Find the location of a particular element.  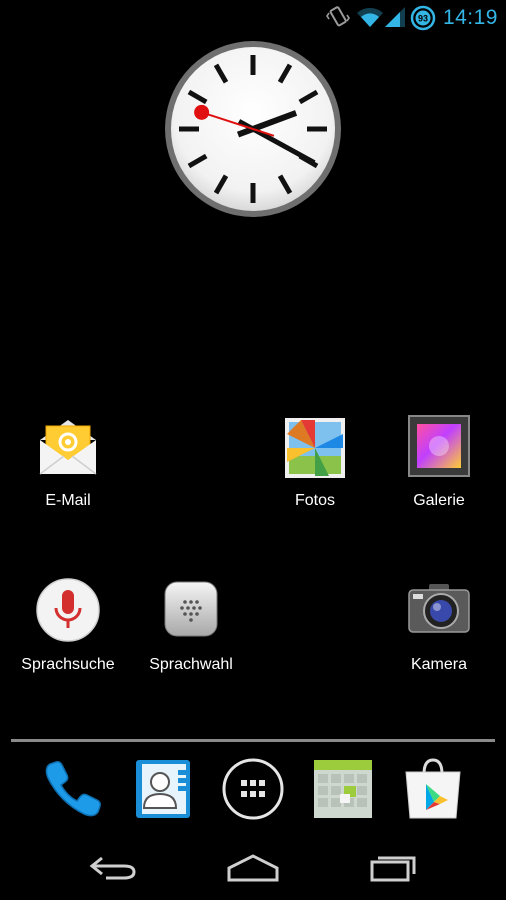

nav-recent-apps-button is located at coordinates (394, 868).